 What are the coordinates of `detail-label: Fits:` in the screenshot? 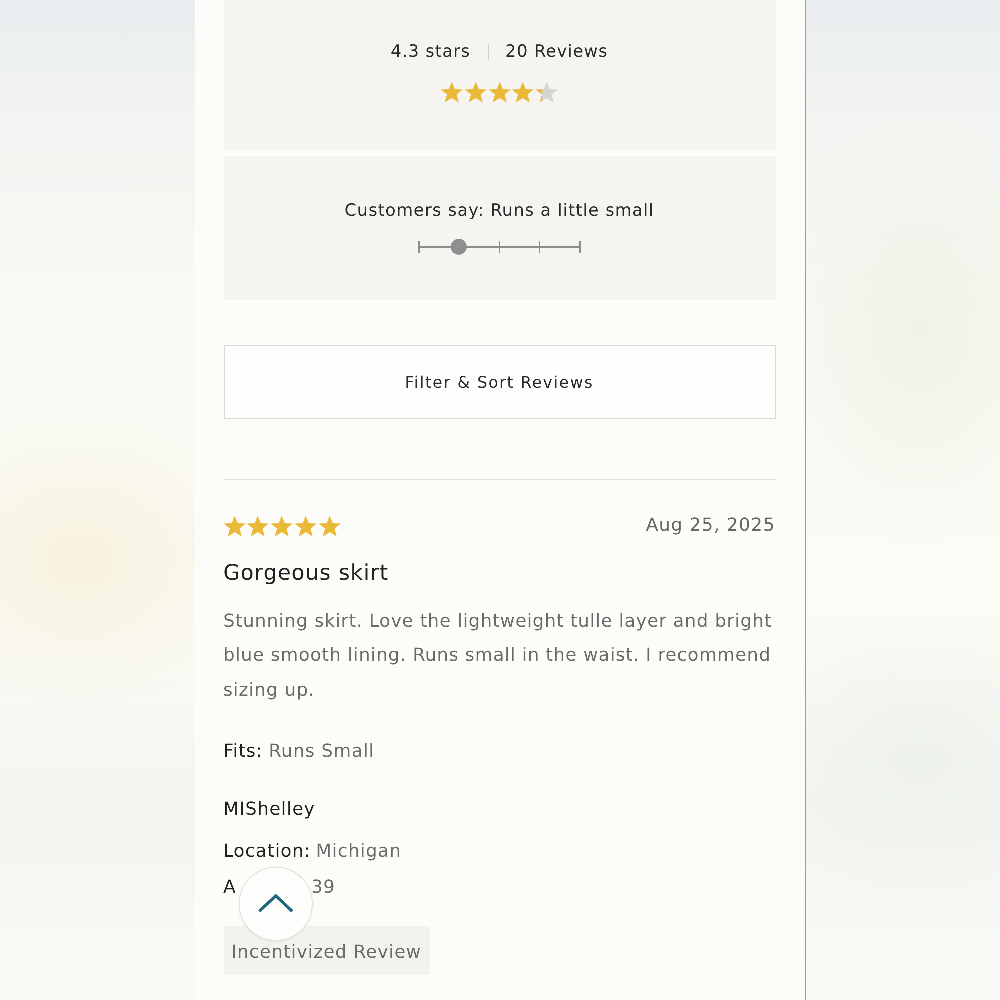 It's located at (244, 752).